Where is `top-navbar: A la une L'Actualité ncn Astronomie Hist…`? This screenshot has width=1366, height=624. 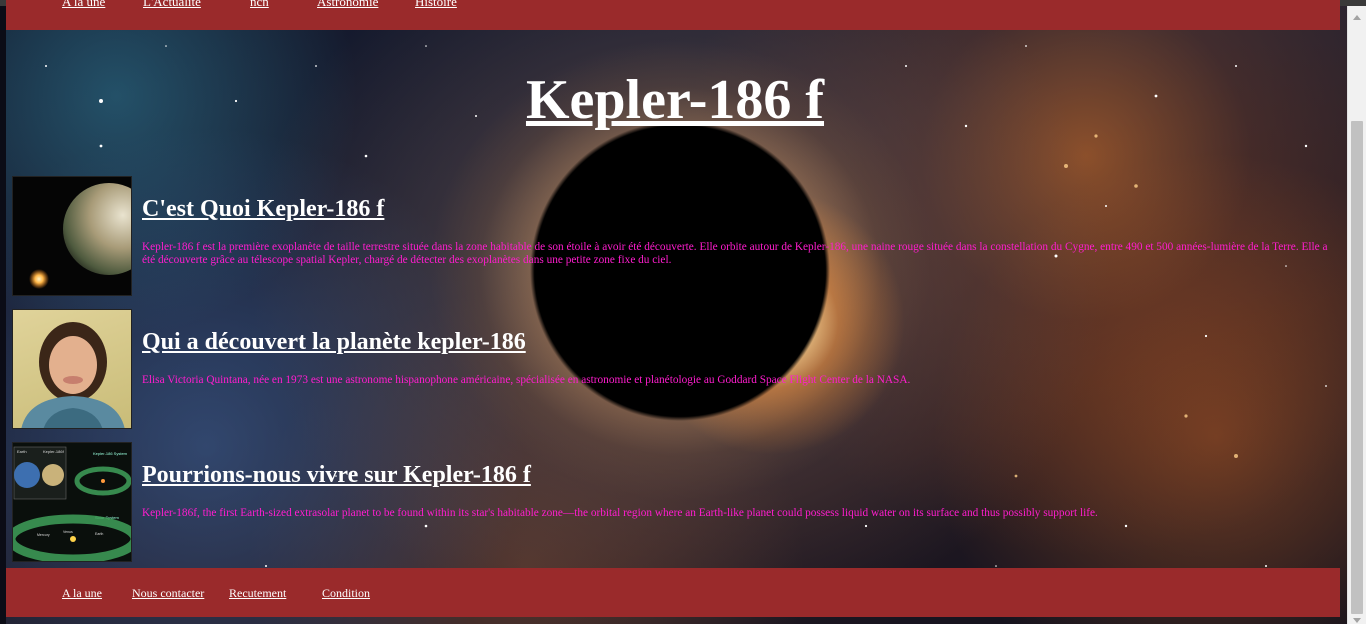
top-navbar: A la une L'Actualité ncn Astronomie Hist… is located at coordinates (673, 15).